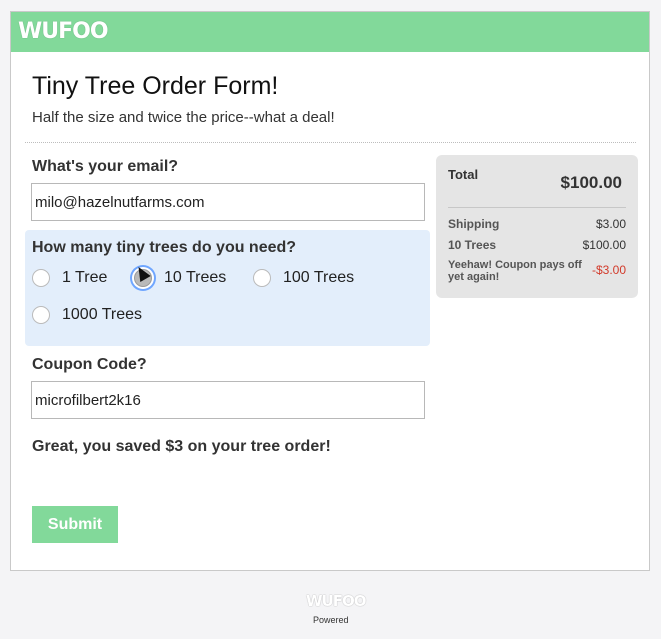 The image size is (661, 639). What do you see at coordinates (164, 247) in the screenshot?
I see `tree-quantity-label: How many tiny trees do you need?` at bounding box center [164, 247].